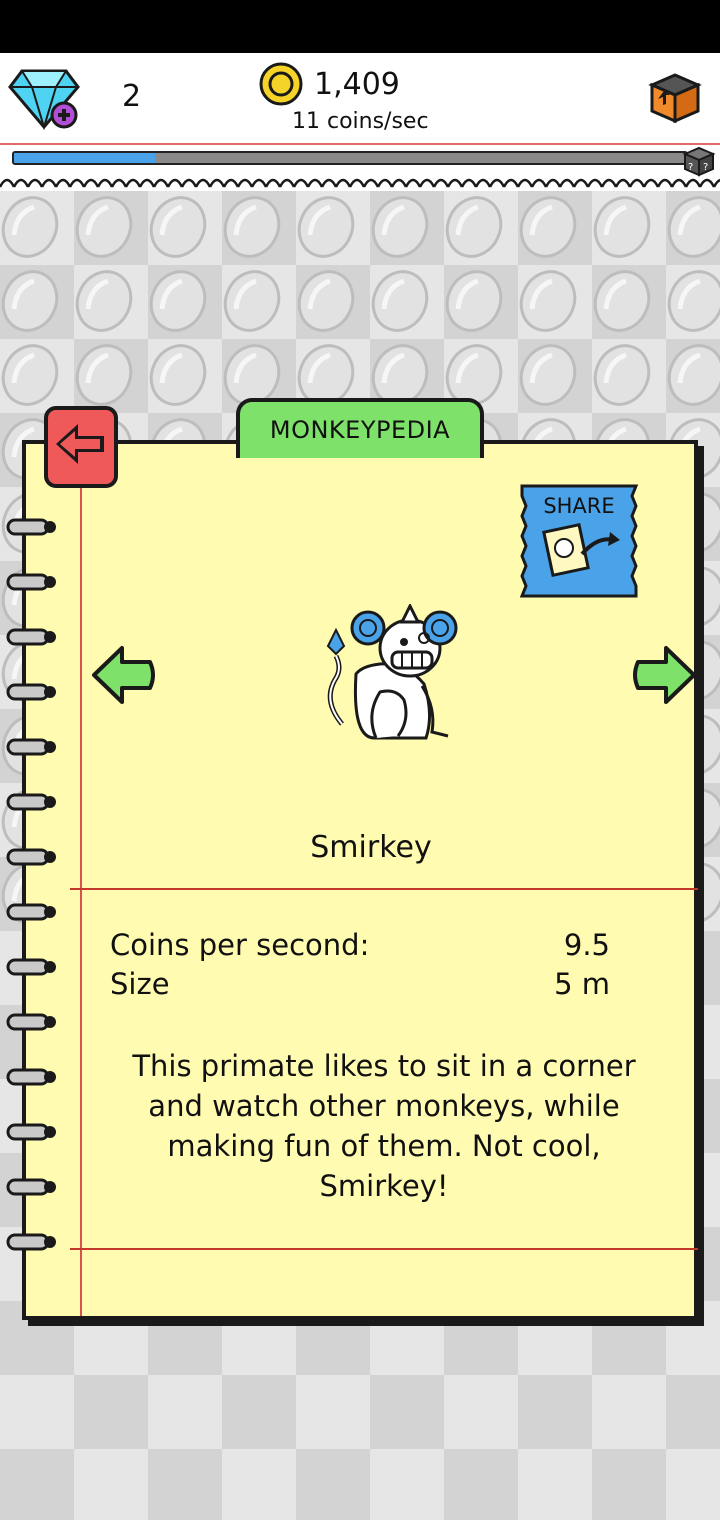  I want to click on back-button, so click(81, 447).